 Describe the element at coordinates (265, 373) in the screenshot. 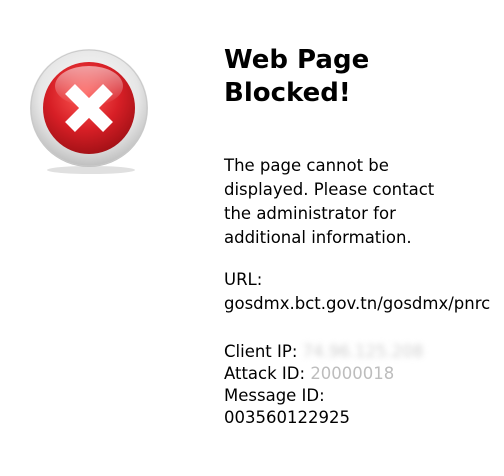

I see `attack-id-label: Attack ID:` at that location.